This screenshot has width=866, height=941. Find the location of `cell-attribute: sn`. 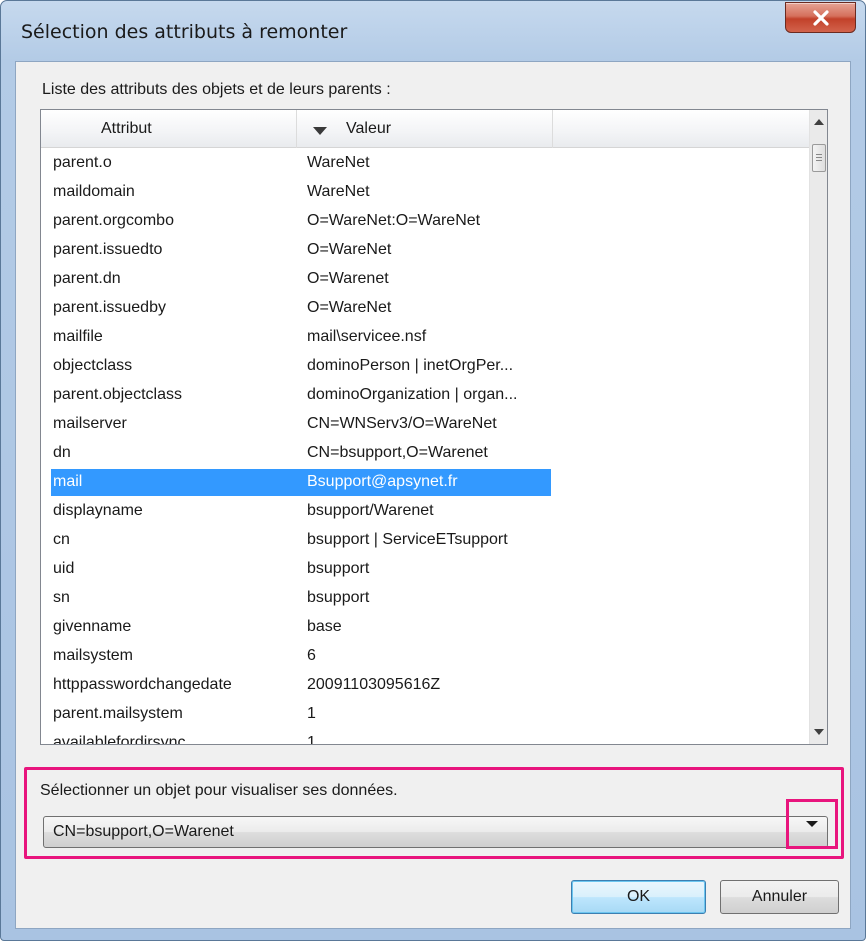

cell-attribute: sn is located at coordinates (61, 597).